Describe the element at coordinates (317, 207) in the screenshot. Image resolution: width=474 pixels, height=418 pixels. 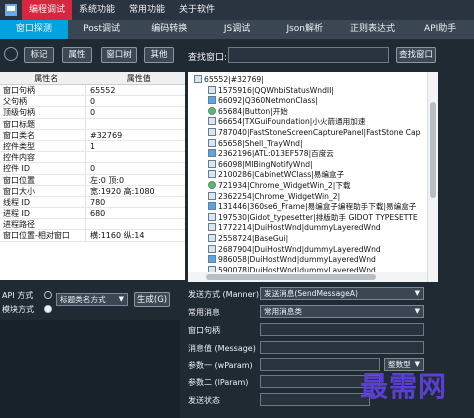
I see `tree-node-label: 131446|360se6_Frame|易编盒子编程助手下载|易编盒子` at that location.